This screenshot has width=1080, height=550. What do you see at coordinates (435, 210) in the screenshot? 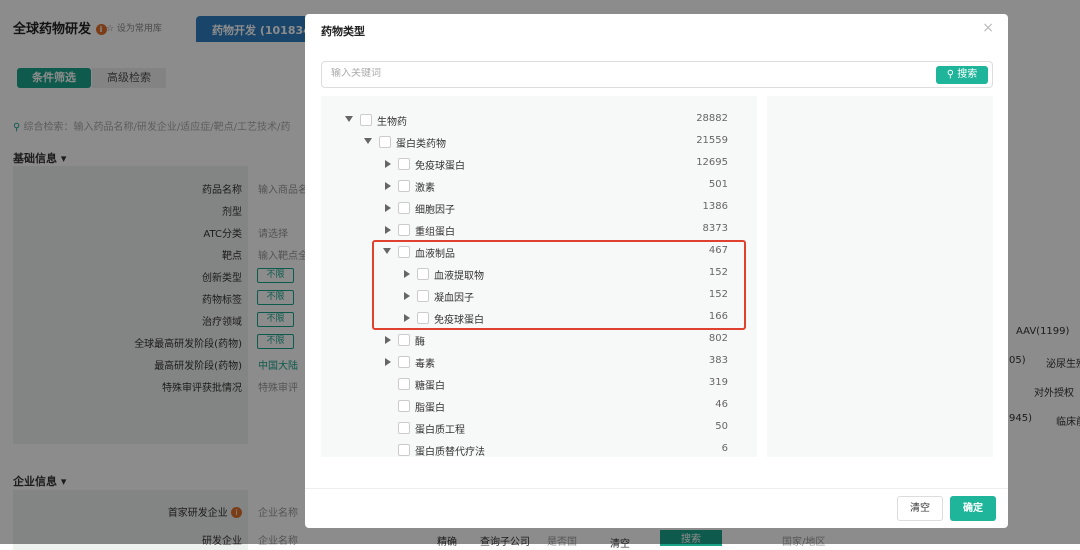
I see `tree-node-label: 细胞因子` at bounding box center [435, 210].